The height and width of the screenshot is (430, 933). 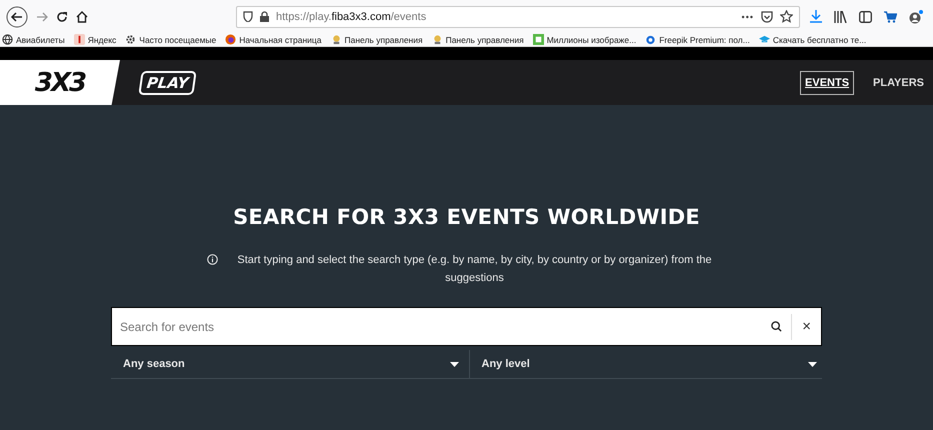 I want to click on sidebar-icon, so click(x=865, y=16).